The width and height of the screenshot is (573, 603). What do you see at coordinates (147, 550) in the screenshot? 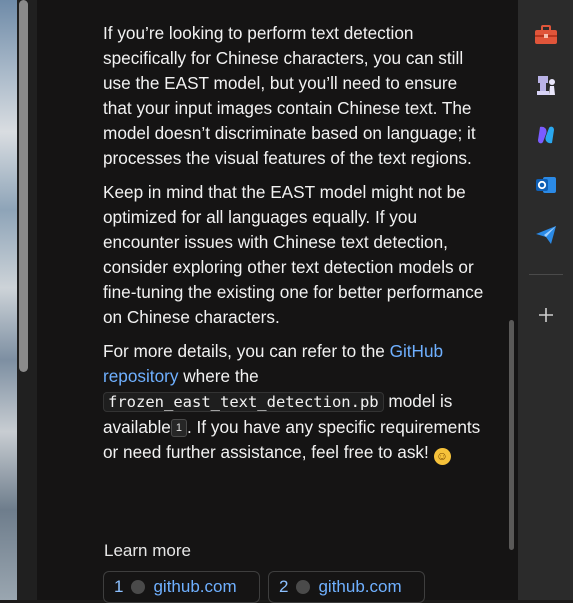
I see `learn-more-label: Learn more` at bounding box center [147, 550].